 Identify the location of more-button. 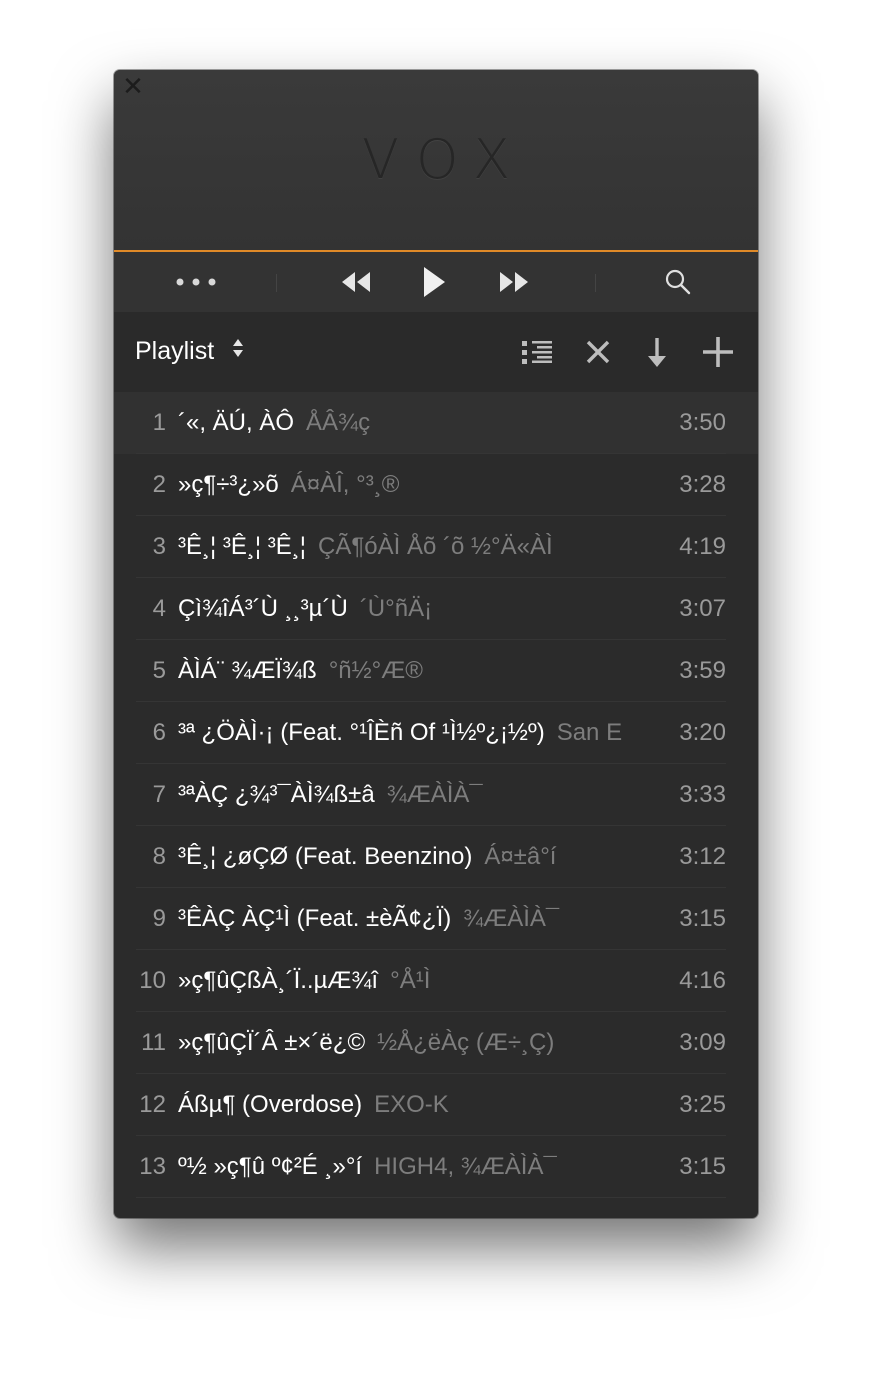
(196, 282).